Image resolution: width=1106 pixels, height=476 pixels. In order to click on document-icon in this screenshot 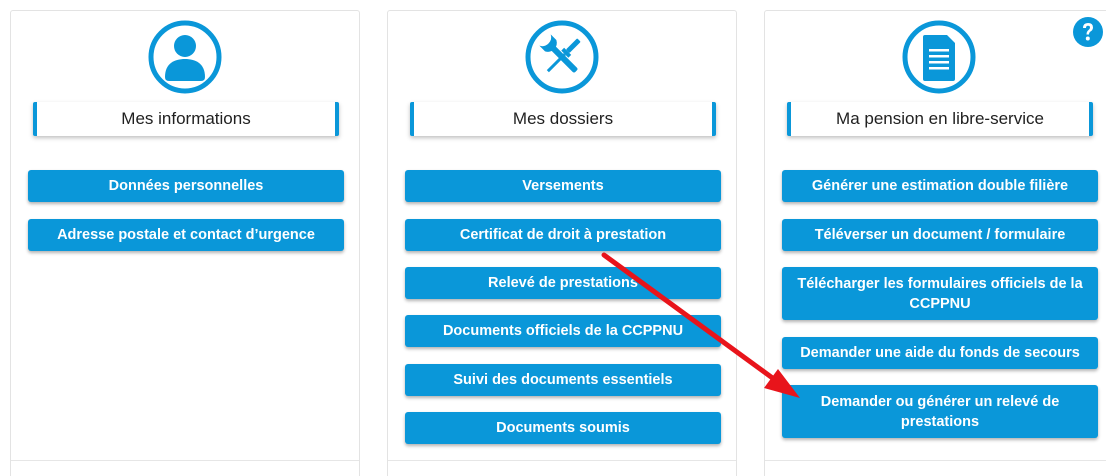, I will do `click(939, 57)`.